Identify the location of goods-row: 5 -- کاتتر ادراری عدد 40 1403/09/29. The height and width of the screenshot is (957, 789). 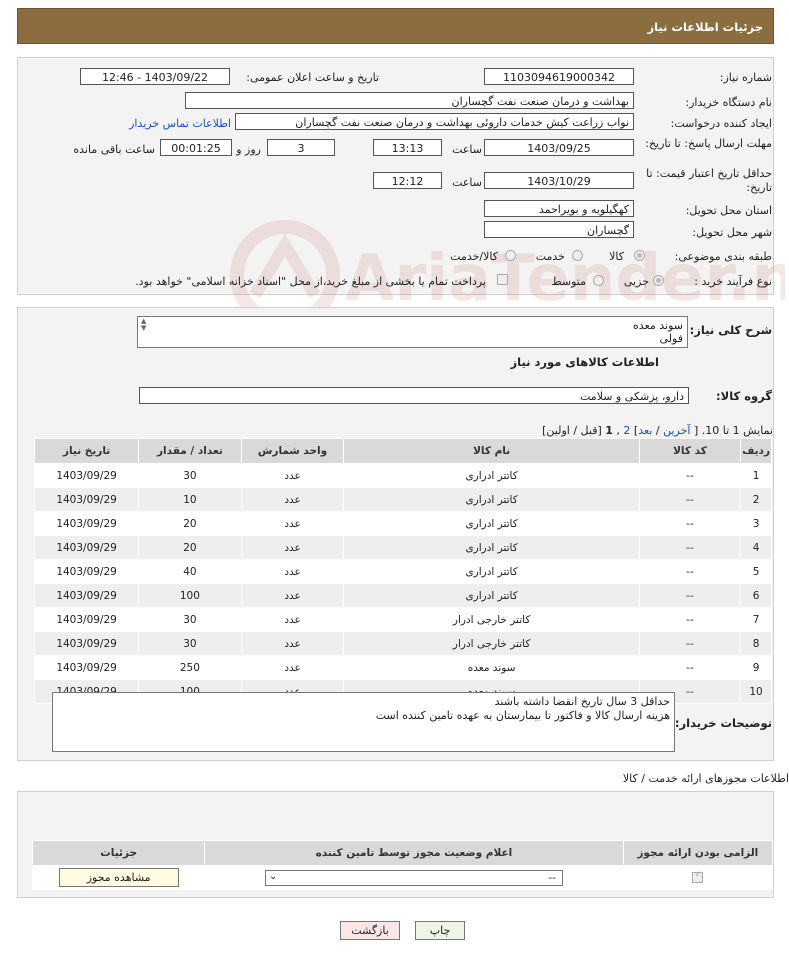
(402, 571).